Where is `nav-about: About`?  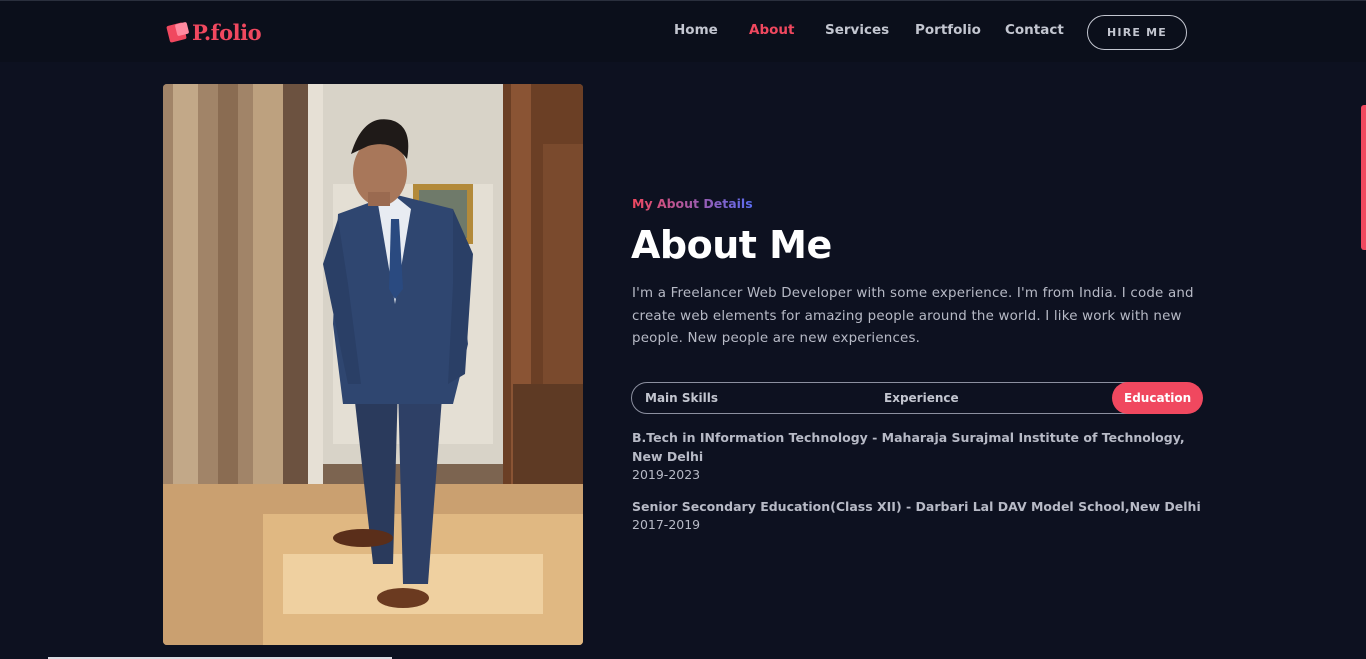
nav-about: About is located at coordinates (771, 30).